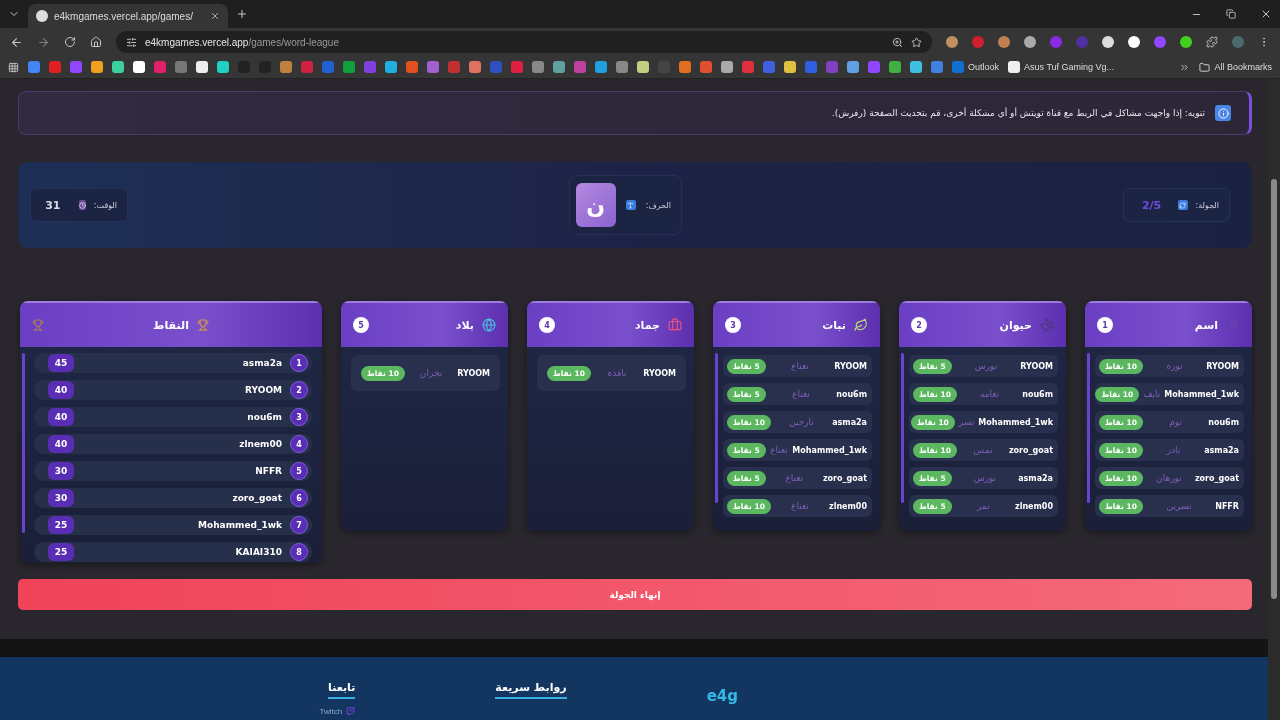 The image size is (1280, 720). Describe the element at coordinates (242, 14) in the screenshot. I see `new-tab-button` at that location.